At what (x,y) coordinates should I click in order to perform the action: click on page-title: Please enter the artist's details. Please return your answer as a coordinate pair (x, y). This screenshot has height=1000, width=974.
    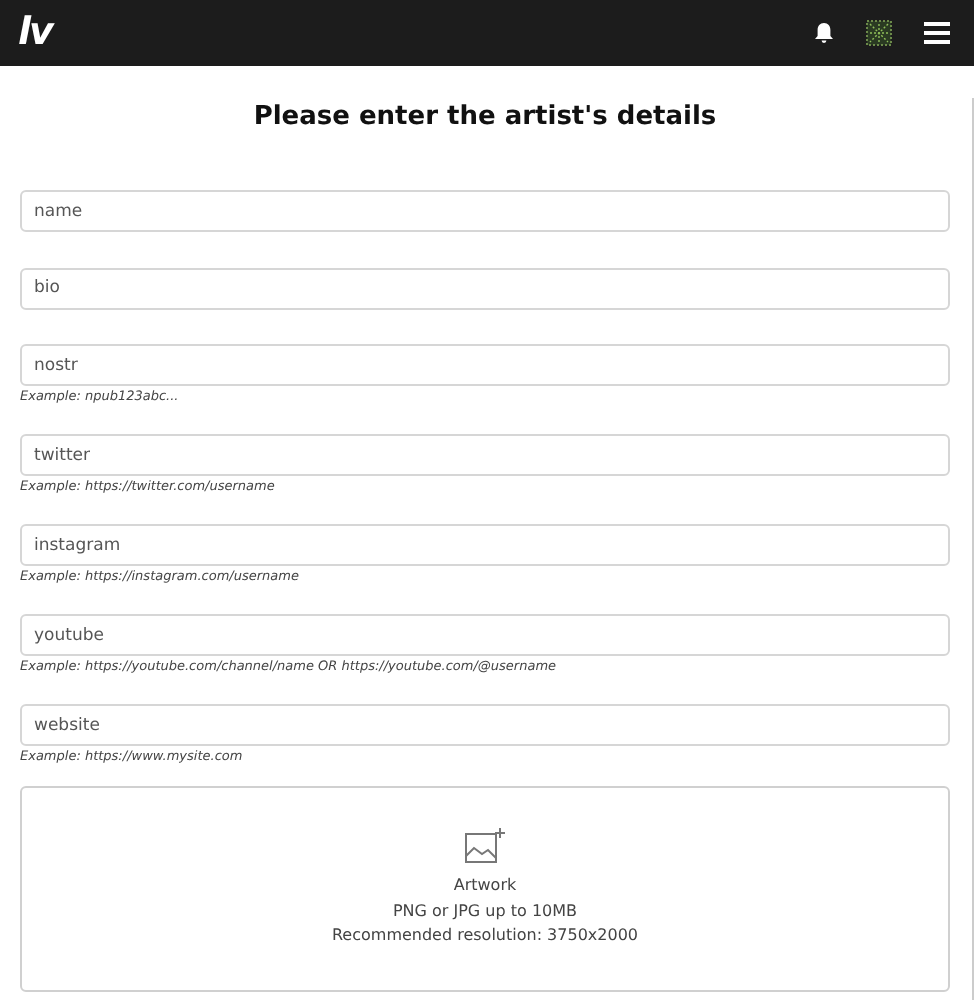
    Looking at the image, I should click on (485, 118).